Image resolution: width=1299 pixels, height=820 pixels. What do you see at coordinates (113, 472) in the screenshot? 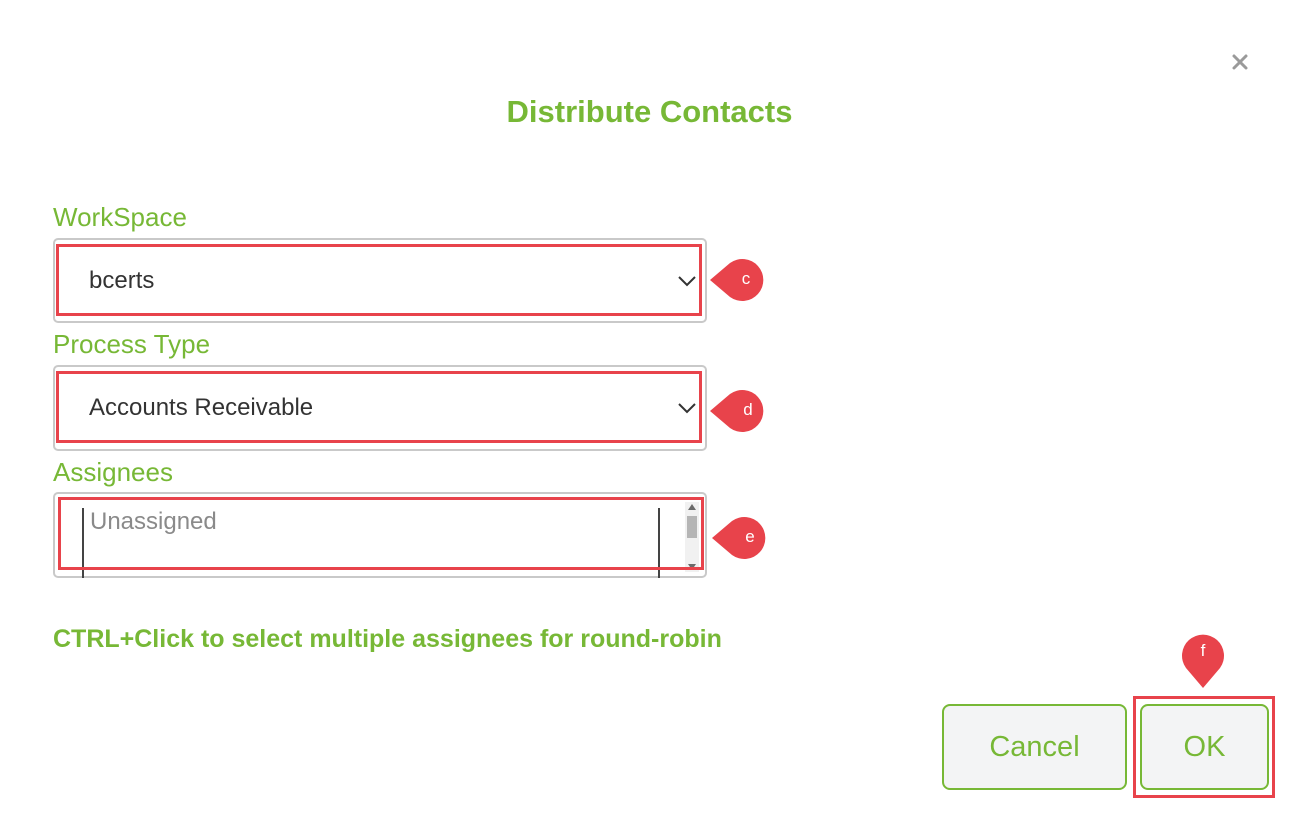
I see `assignees-label: Assignees` at bounding box center [113, 472].